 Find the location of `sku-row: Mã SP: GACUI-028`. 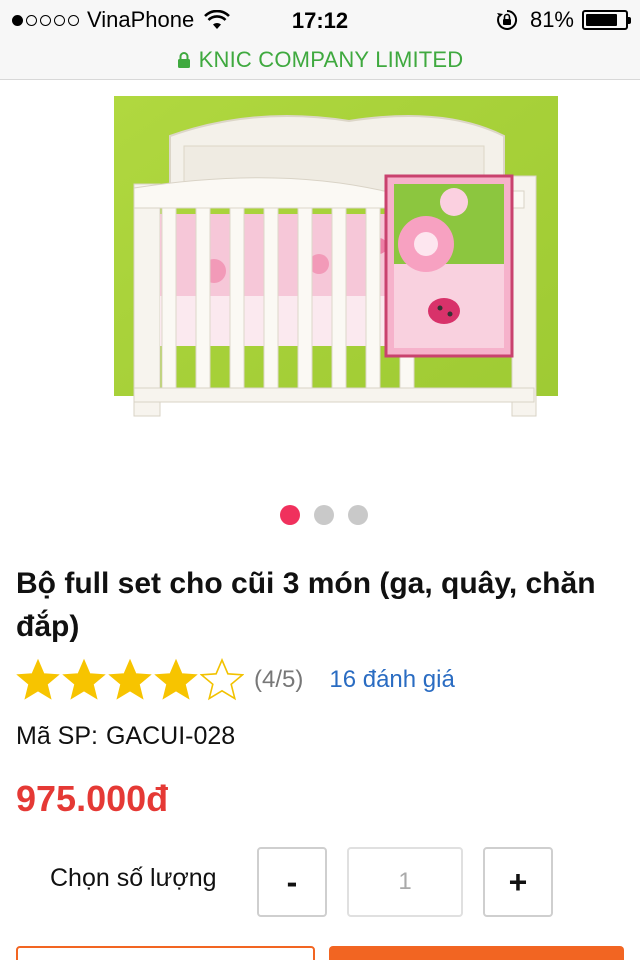

sku-row: Mã SP: GACUI-028 is located at coordinates (125, 736).